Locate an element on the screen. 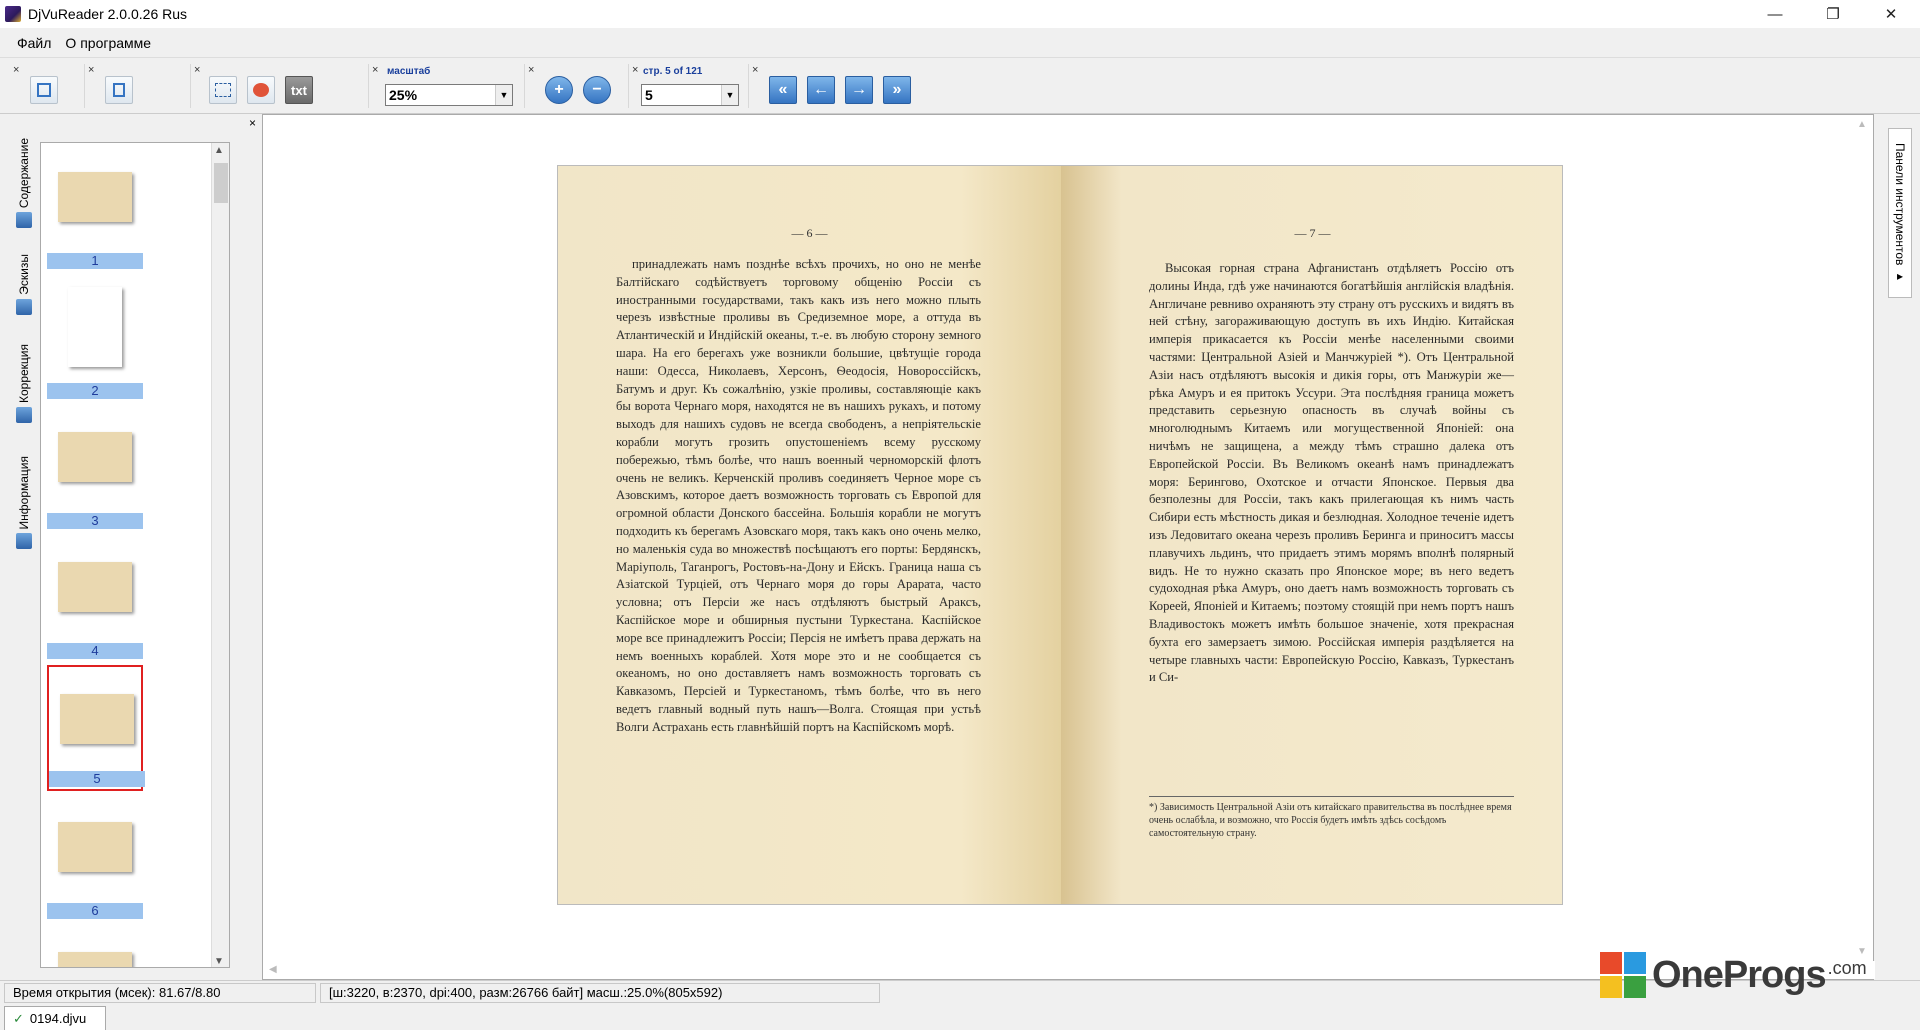 This screenshot has height=1030, width=1920. thumbnail-page-6: 6 is located at coordinates (95, 858).